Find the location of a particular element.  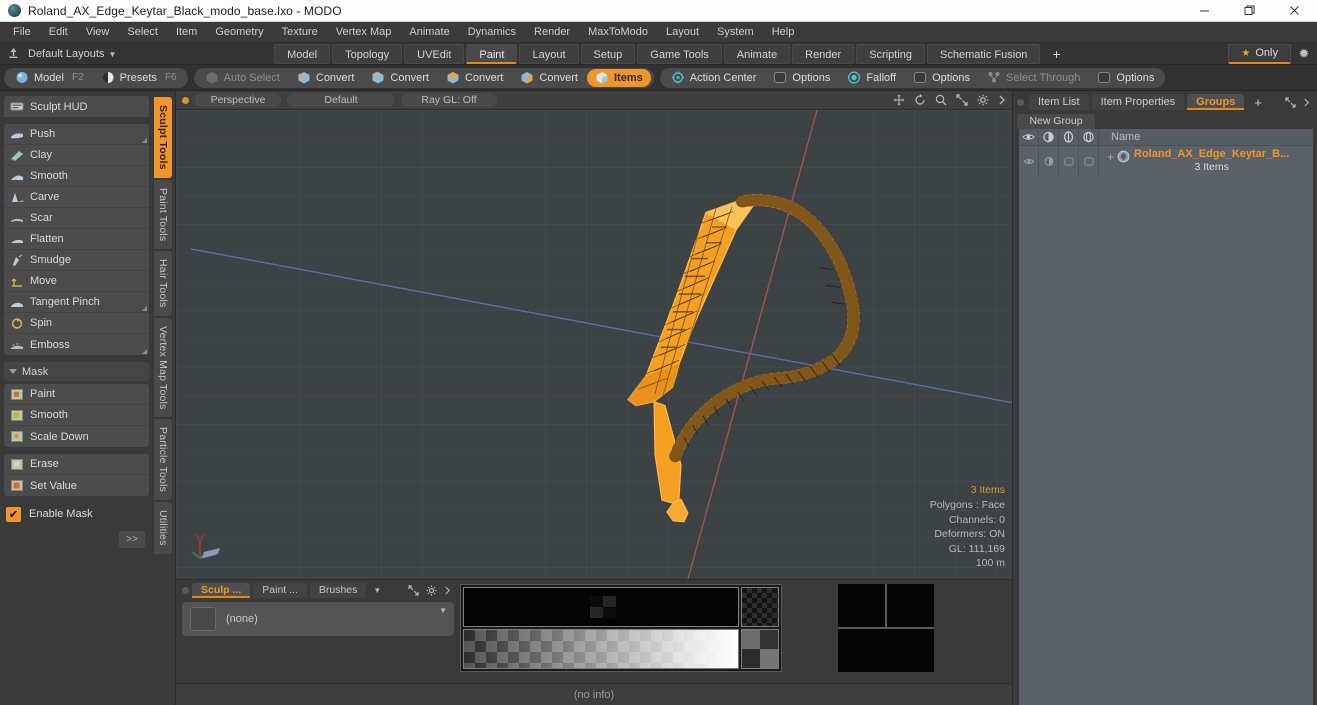

vtab-vertex-map-tools: Vertex Map Tools is located at coordinates (163, 367).